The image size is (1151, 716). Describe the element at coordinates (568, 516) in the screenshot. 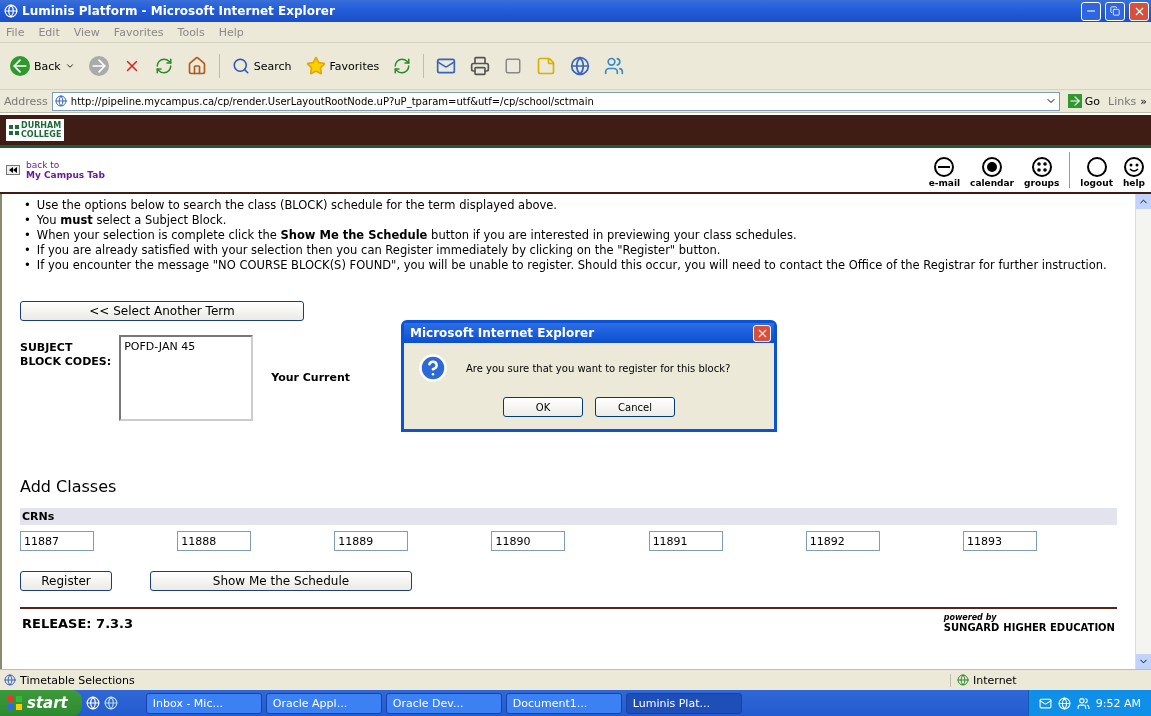

I see `crn-header: CRNs` at that location.